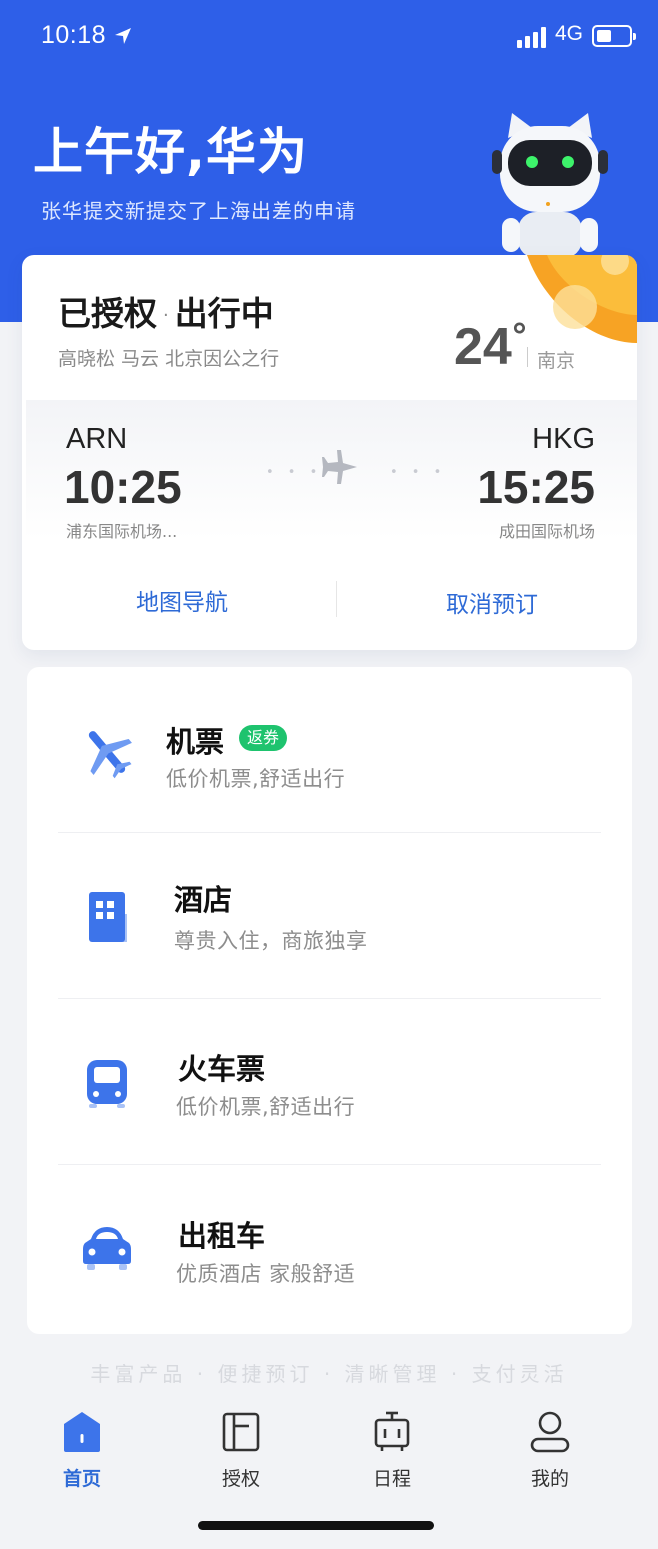 Image resolution: width=658 pixels, height=1549 pixels. I want to click on robot-mascot-icon, so click(550, 185).